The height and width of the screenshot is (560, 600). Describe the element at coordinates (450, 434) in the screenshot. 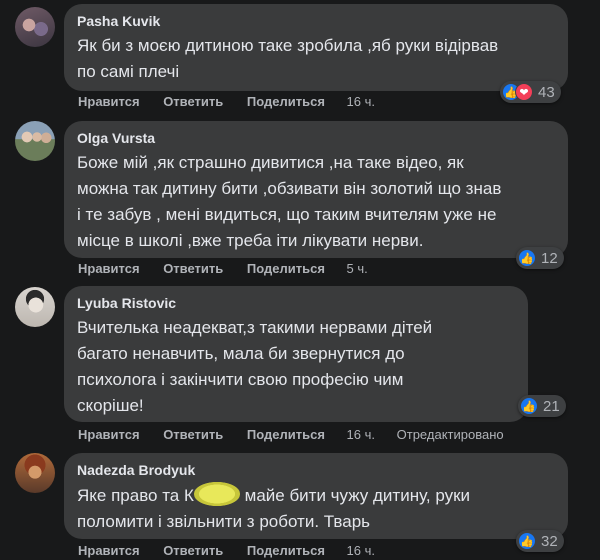

I see `edited-label: Отредактировано` at that location.